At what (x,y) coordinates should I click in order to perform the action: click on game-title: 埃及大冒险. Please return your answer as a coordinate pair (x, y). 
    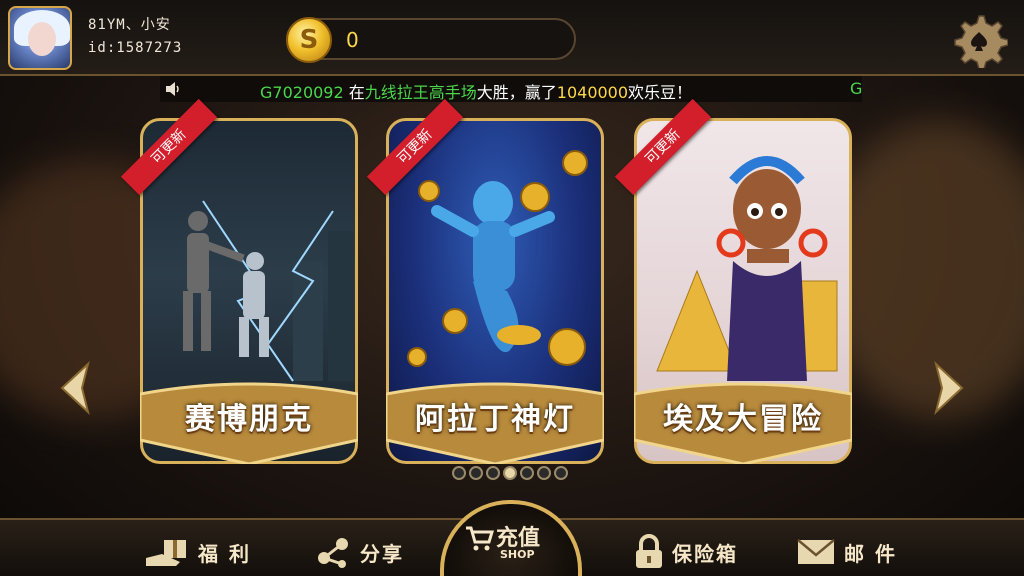
    Looking at the image, I should click on (743, 419).